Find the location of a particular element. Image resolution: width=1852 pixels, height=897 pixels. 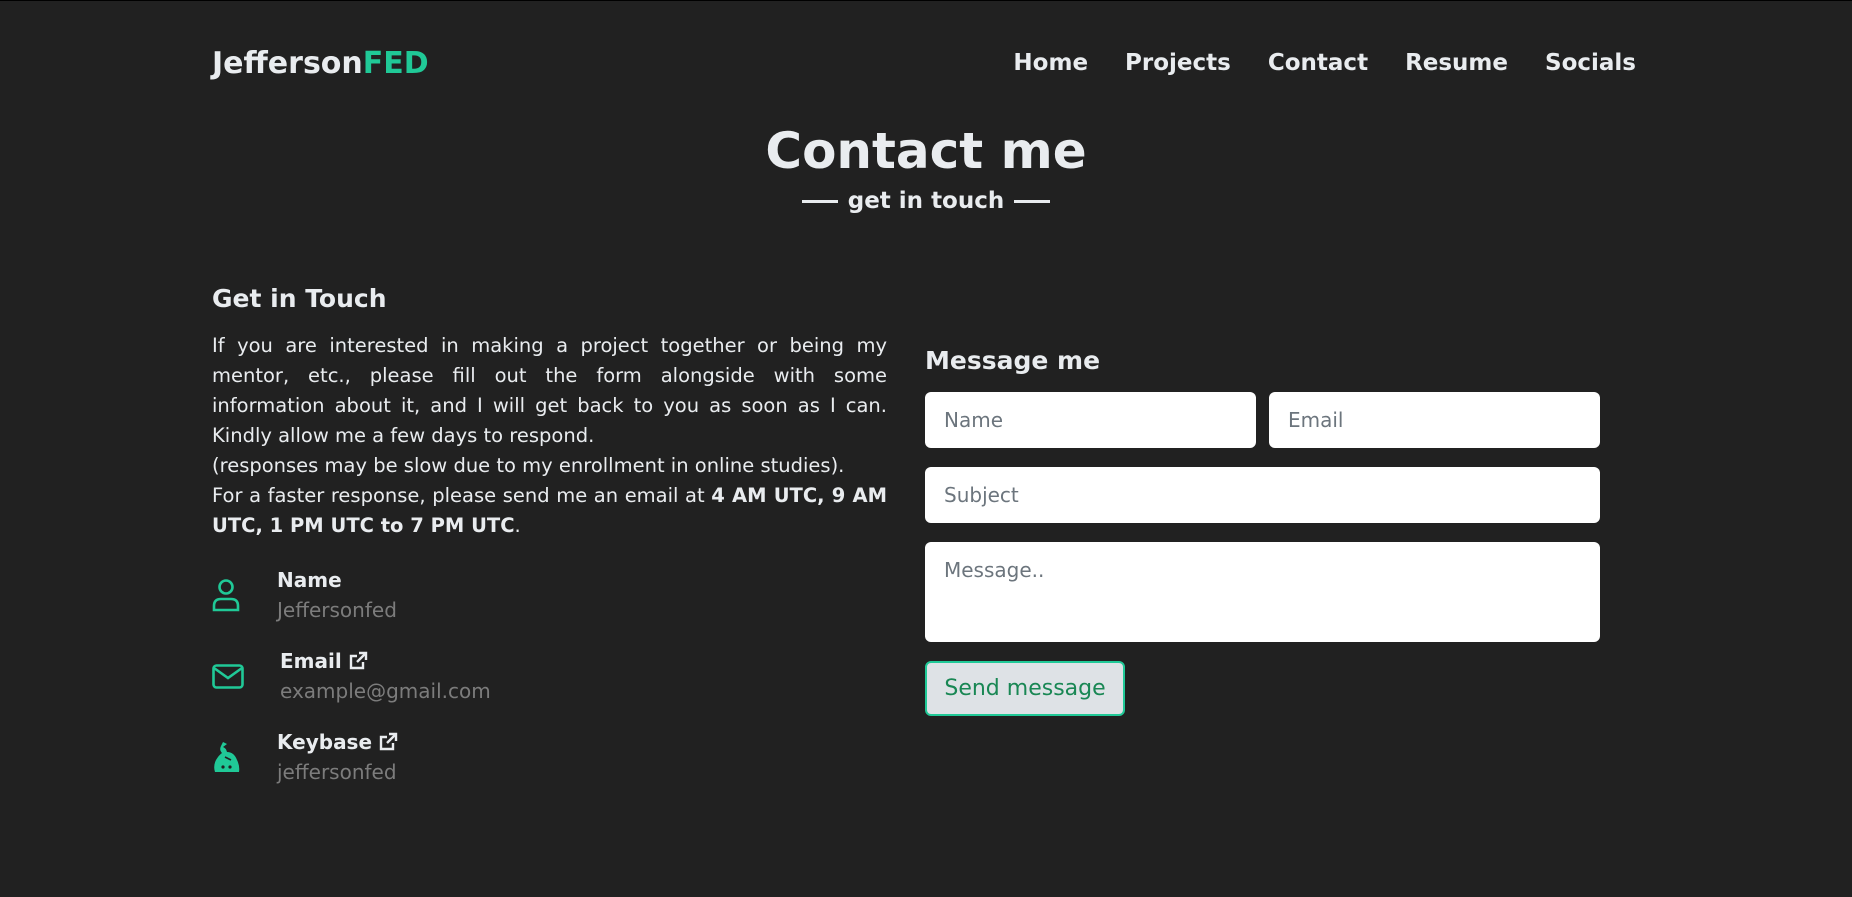

info-keybase-label: Keybase is located at coordinates (337, 742).